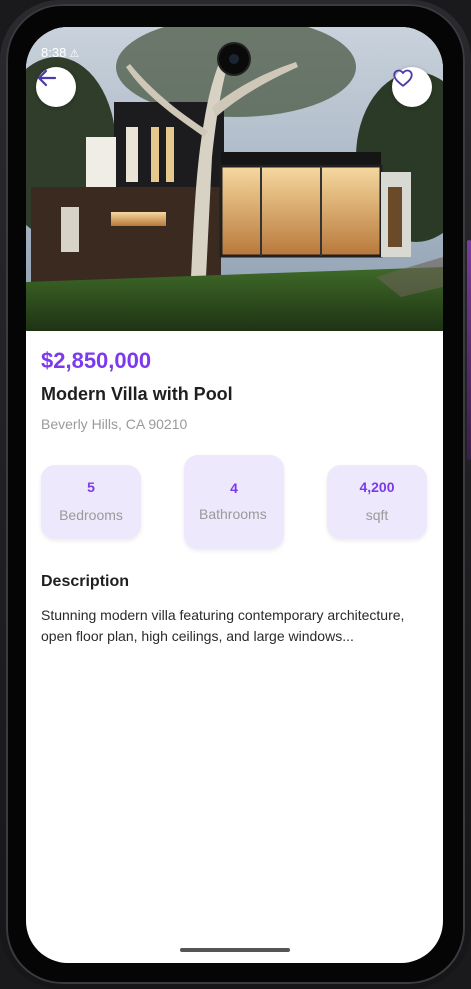 The image size is (471, 989). I want to click on area-value: 4,200, so click(377, 487).